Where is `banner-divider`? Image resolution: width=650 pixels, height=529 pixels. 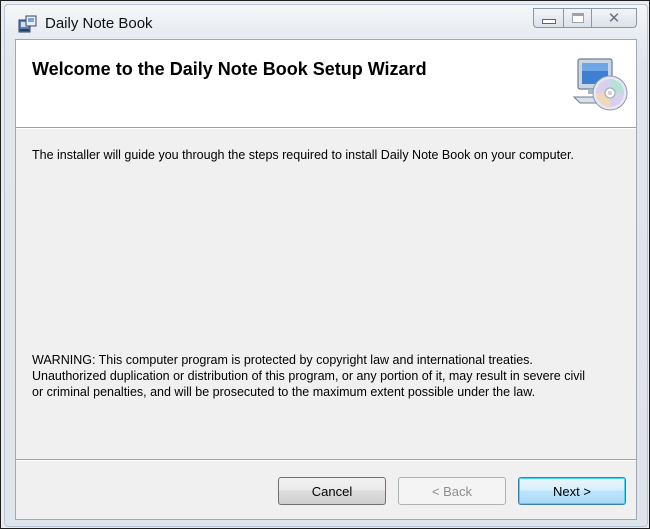
banner-divider is located at coordinates (326, 128).